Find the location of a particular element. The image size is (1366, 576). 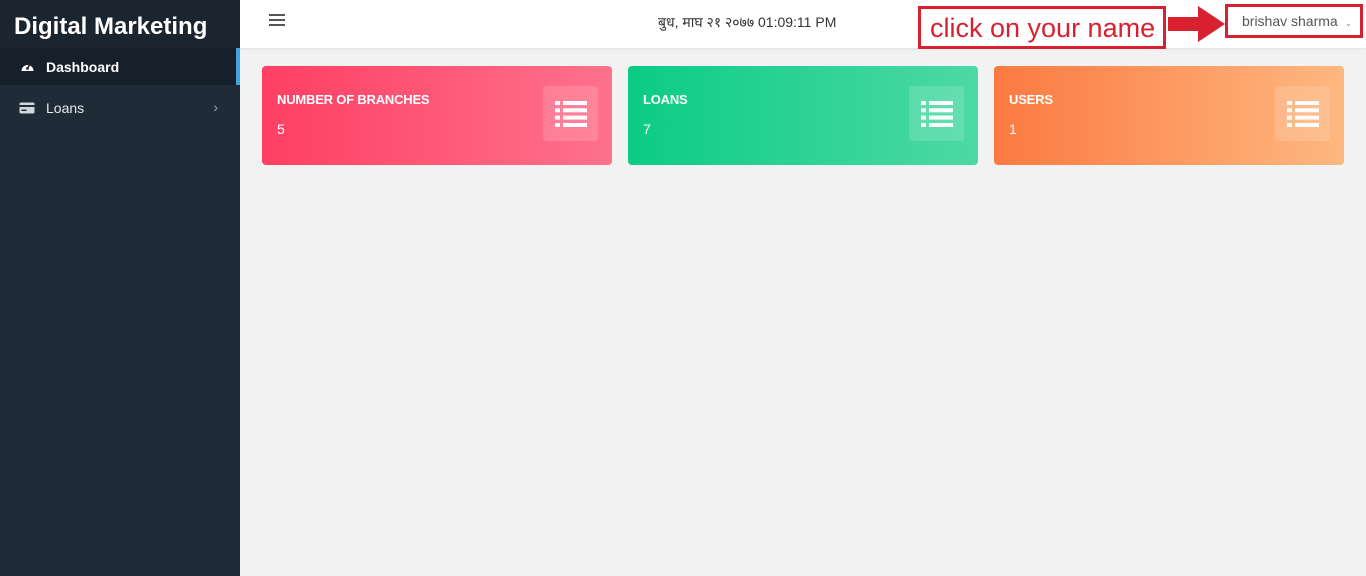

user-name: brishav sharma is located at coordinates (1290, 21).